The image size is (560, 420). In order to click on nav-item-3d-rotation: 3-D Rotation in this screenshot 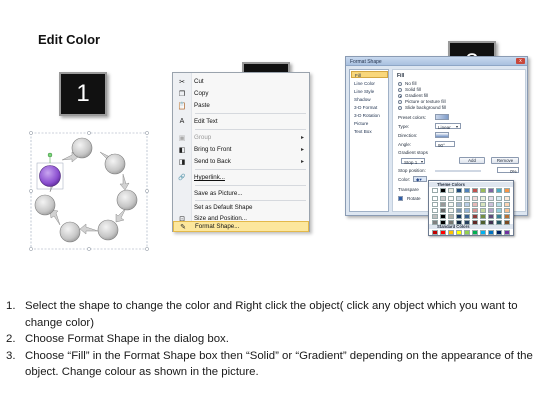, I will do `click(369, 115)`.